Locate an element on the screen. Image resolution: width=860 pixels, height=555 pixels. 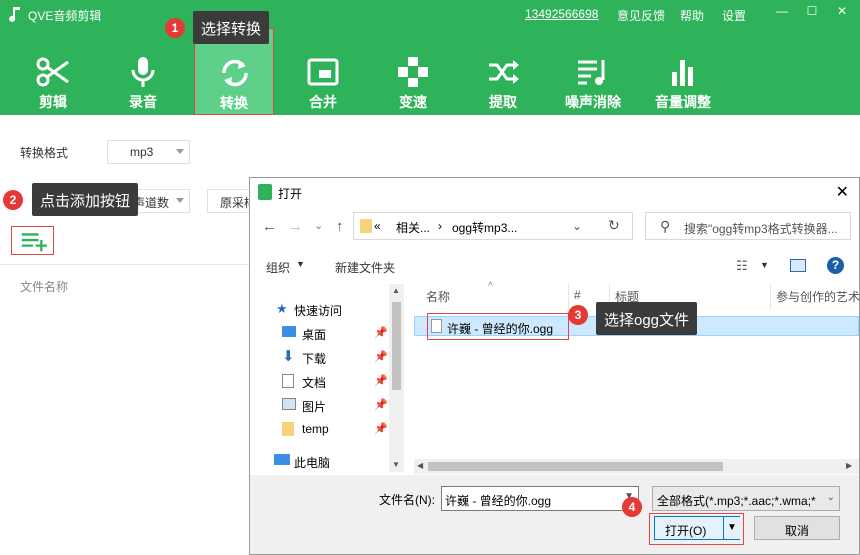
step-badge-1: 1 is located at coordinates (175, 28).